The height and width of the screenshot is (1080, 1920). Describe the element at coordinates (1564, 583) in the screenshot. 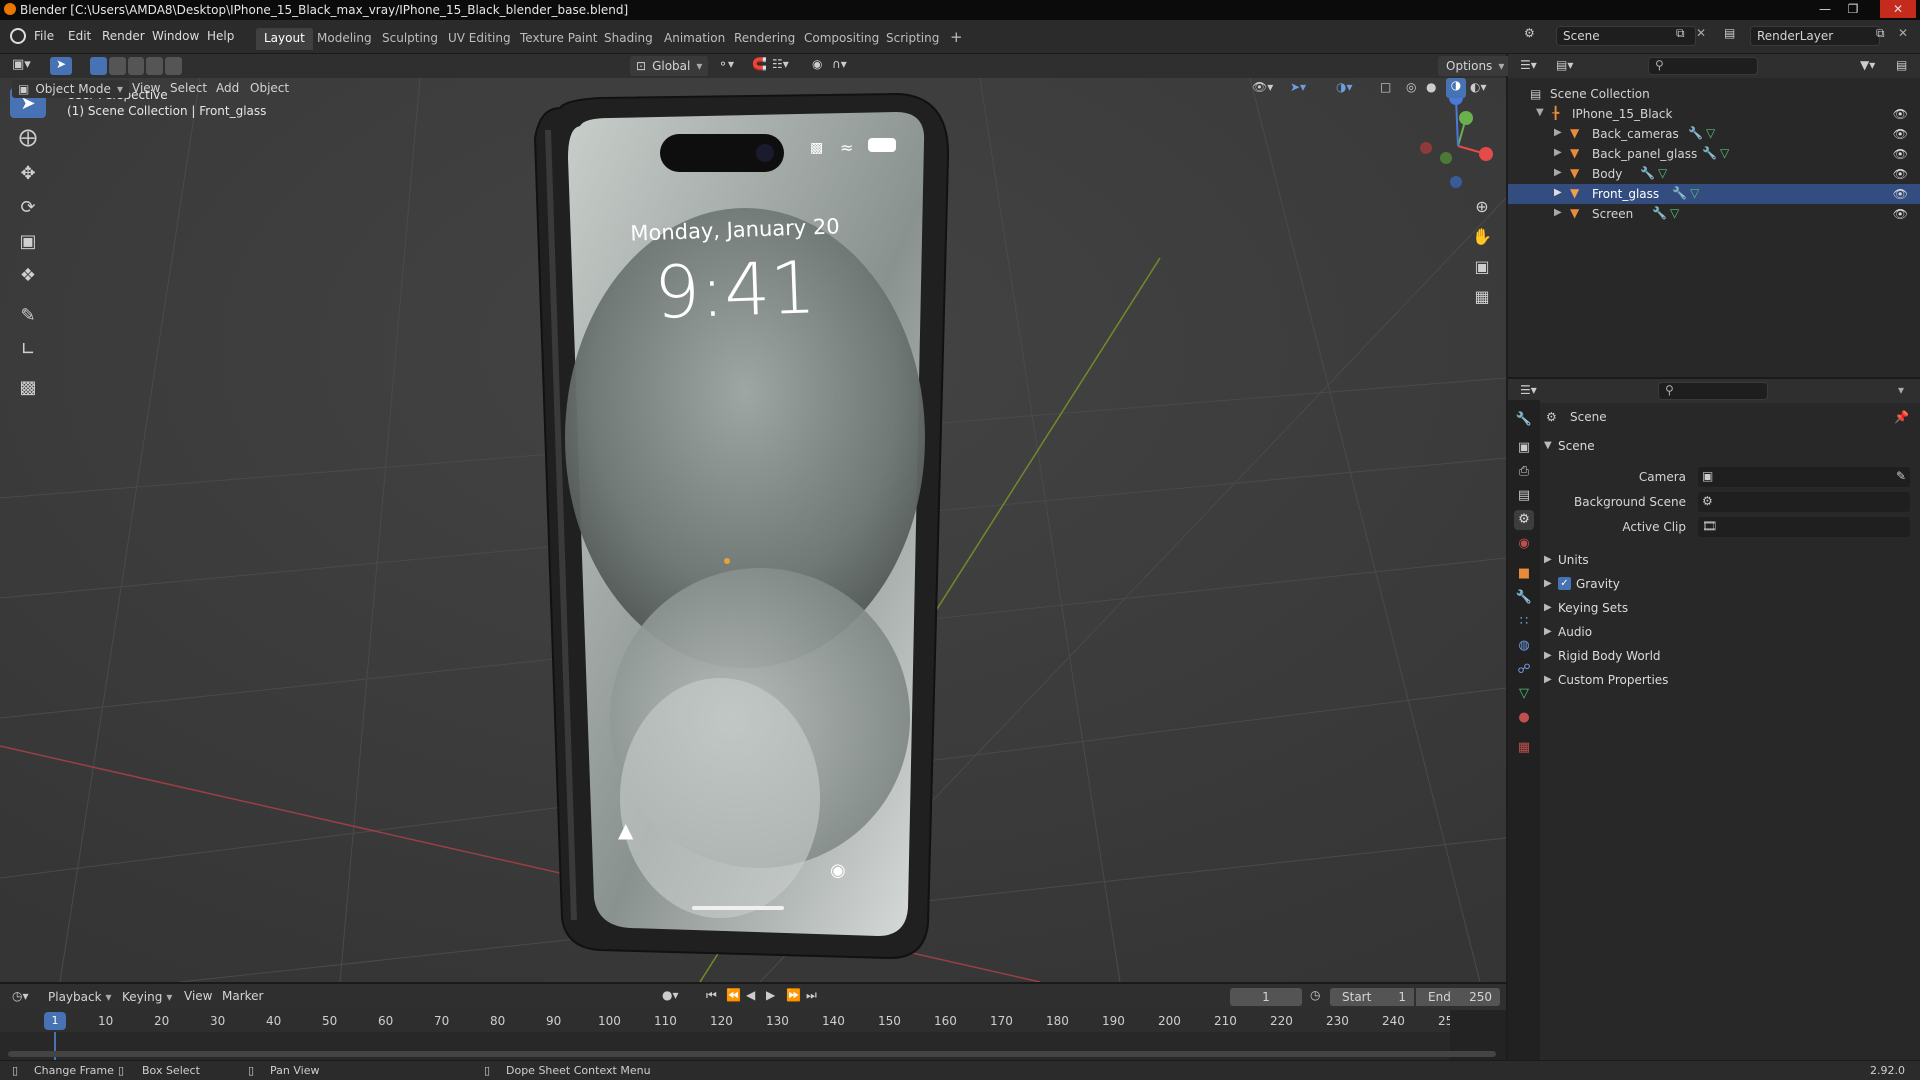

I see `gravity-checkbox: ✓` at that location.